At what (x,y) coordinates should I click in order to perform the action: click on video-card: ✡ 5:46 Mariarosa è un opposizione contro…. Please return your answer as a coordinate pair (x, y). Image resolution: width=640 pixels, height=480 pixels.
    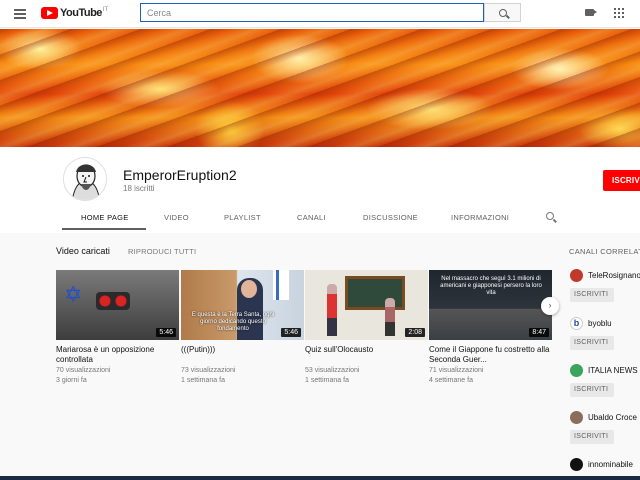
    Looking at the image, I should click on (117, 327).